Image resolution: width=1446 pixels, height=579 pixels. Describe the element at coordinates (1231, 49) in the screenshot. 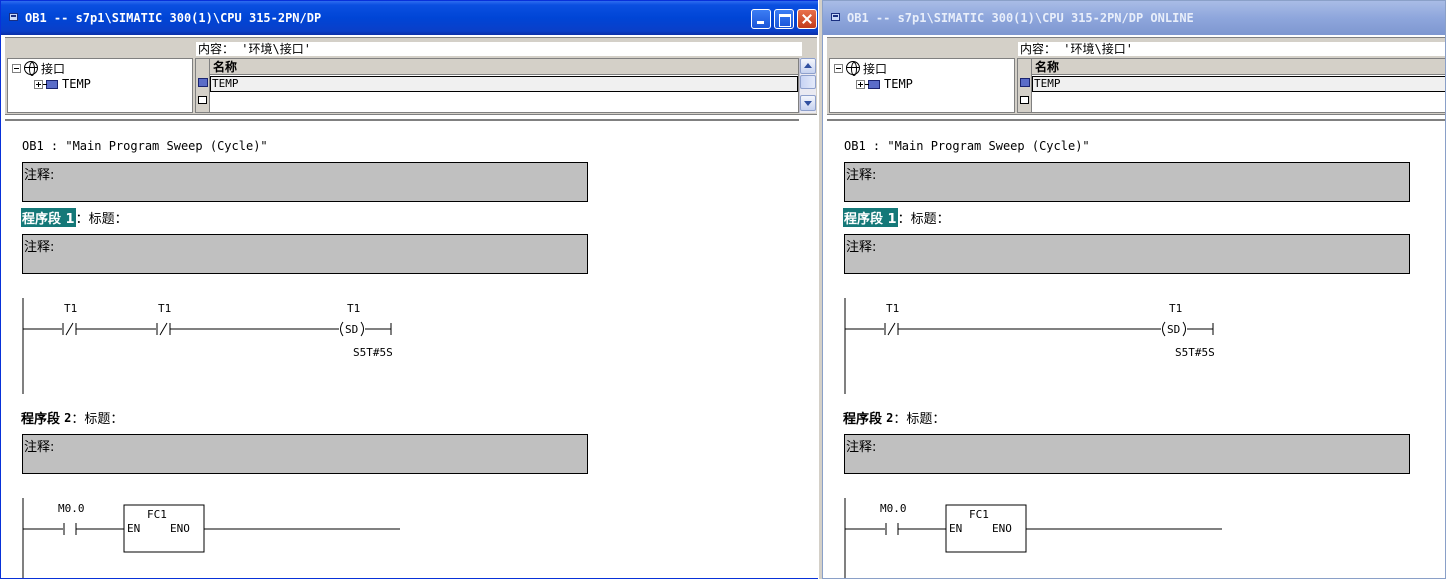

I see `content-path-bar: 内容： '环境\接口'` at that location.